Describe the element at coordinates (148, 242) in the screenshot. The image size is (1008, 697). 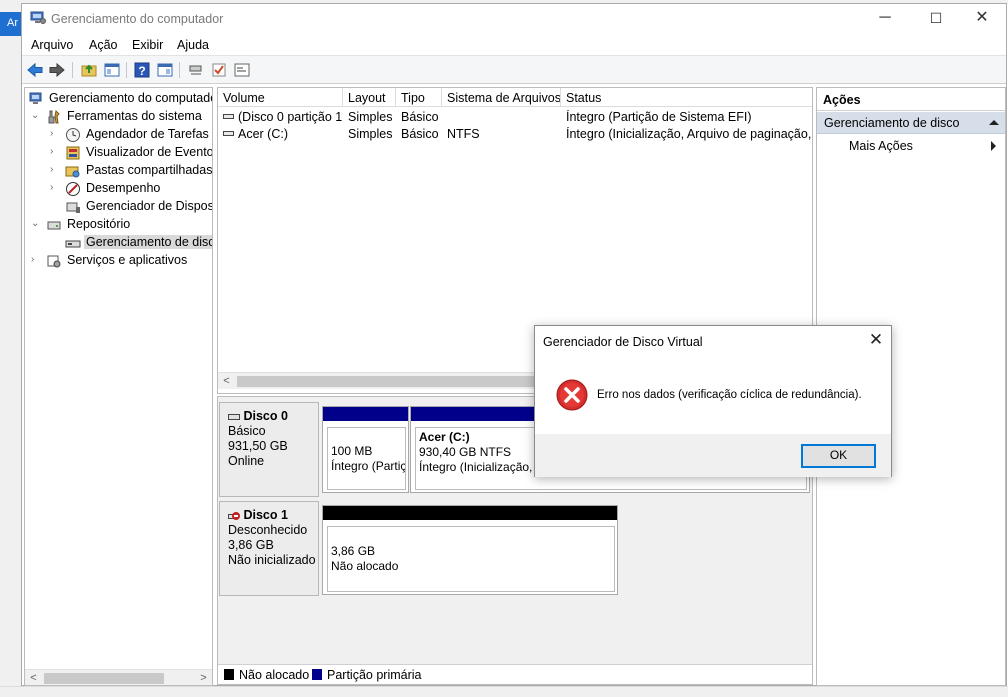
I see `tree-item-label: Gerenciamento de disco` at that location.